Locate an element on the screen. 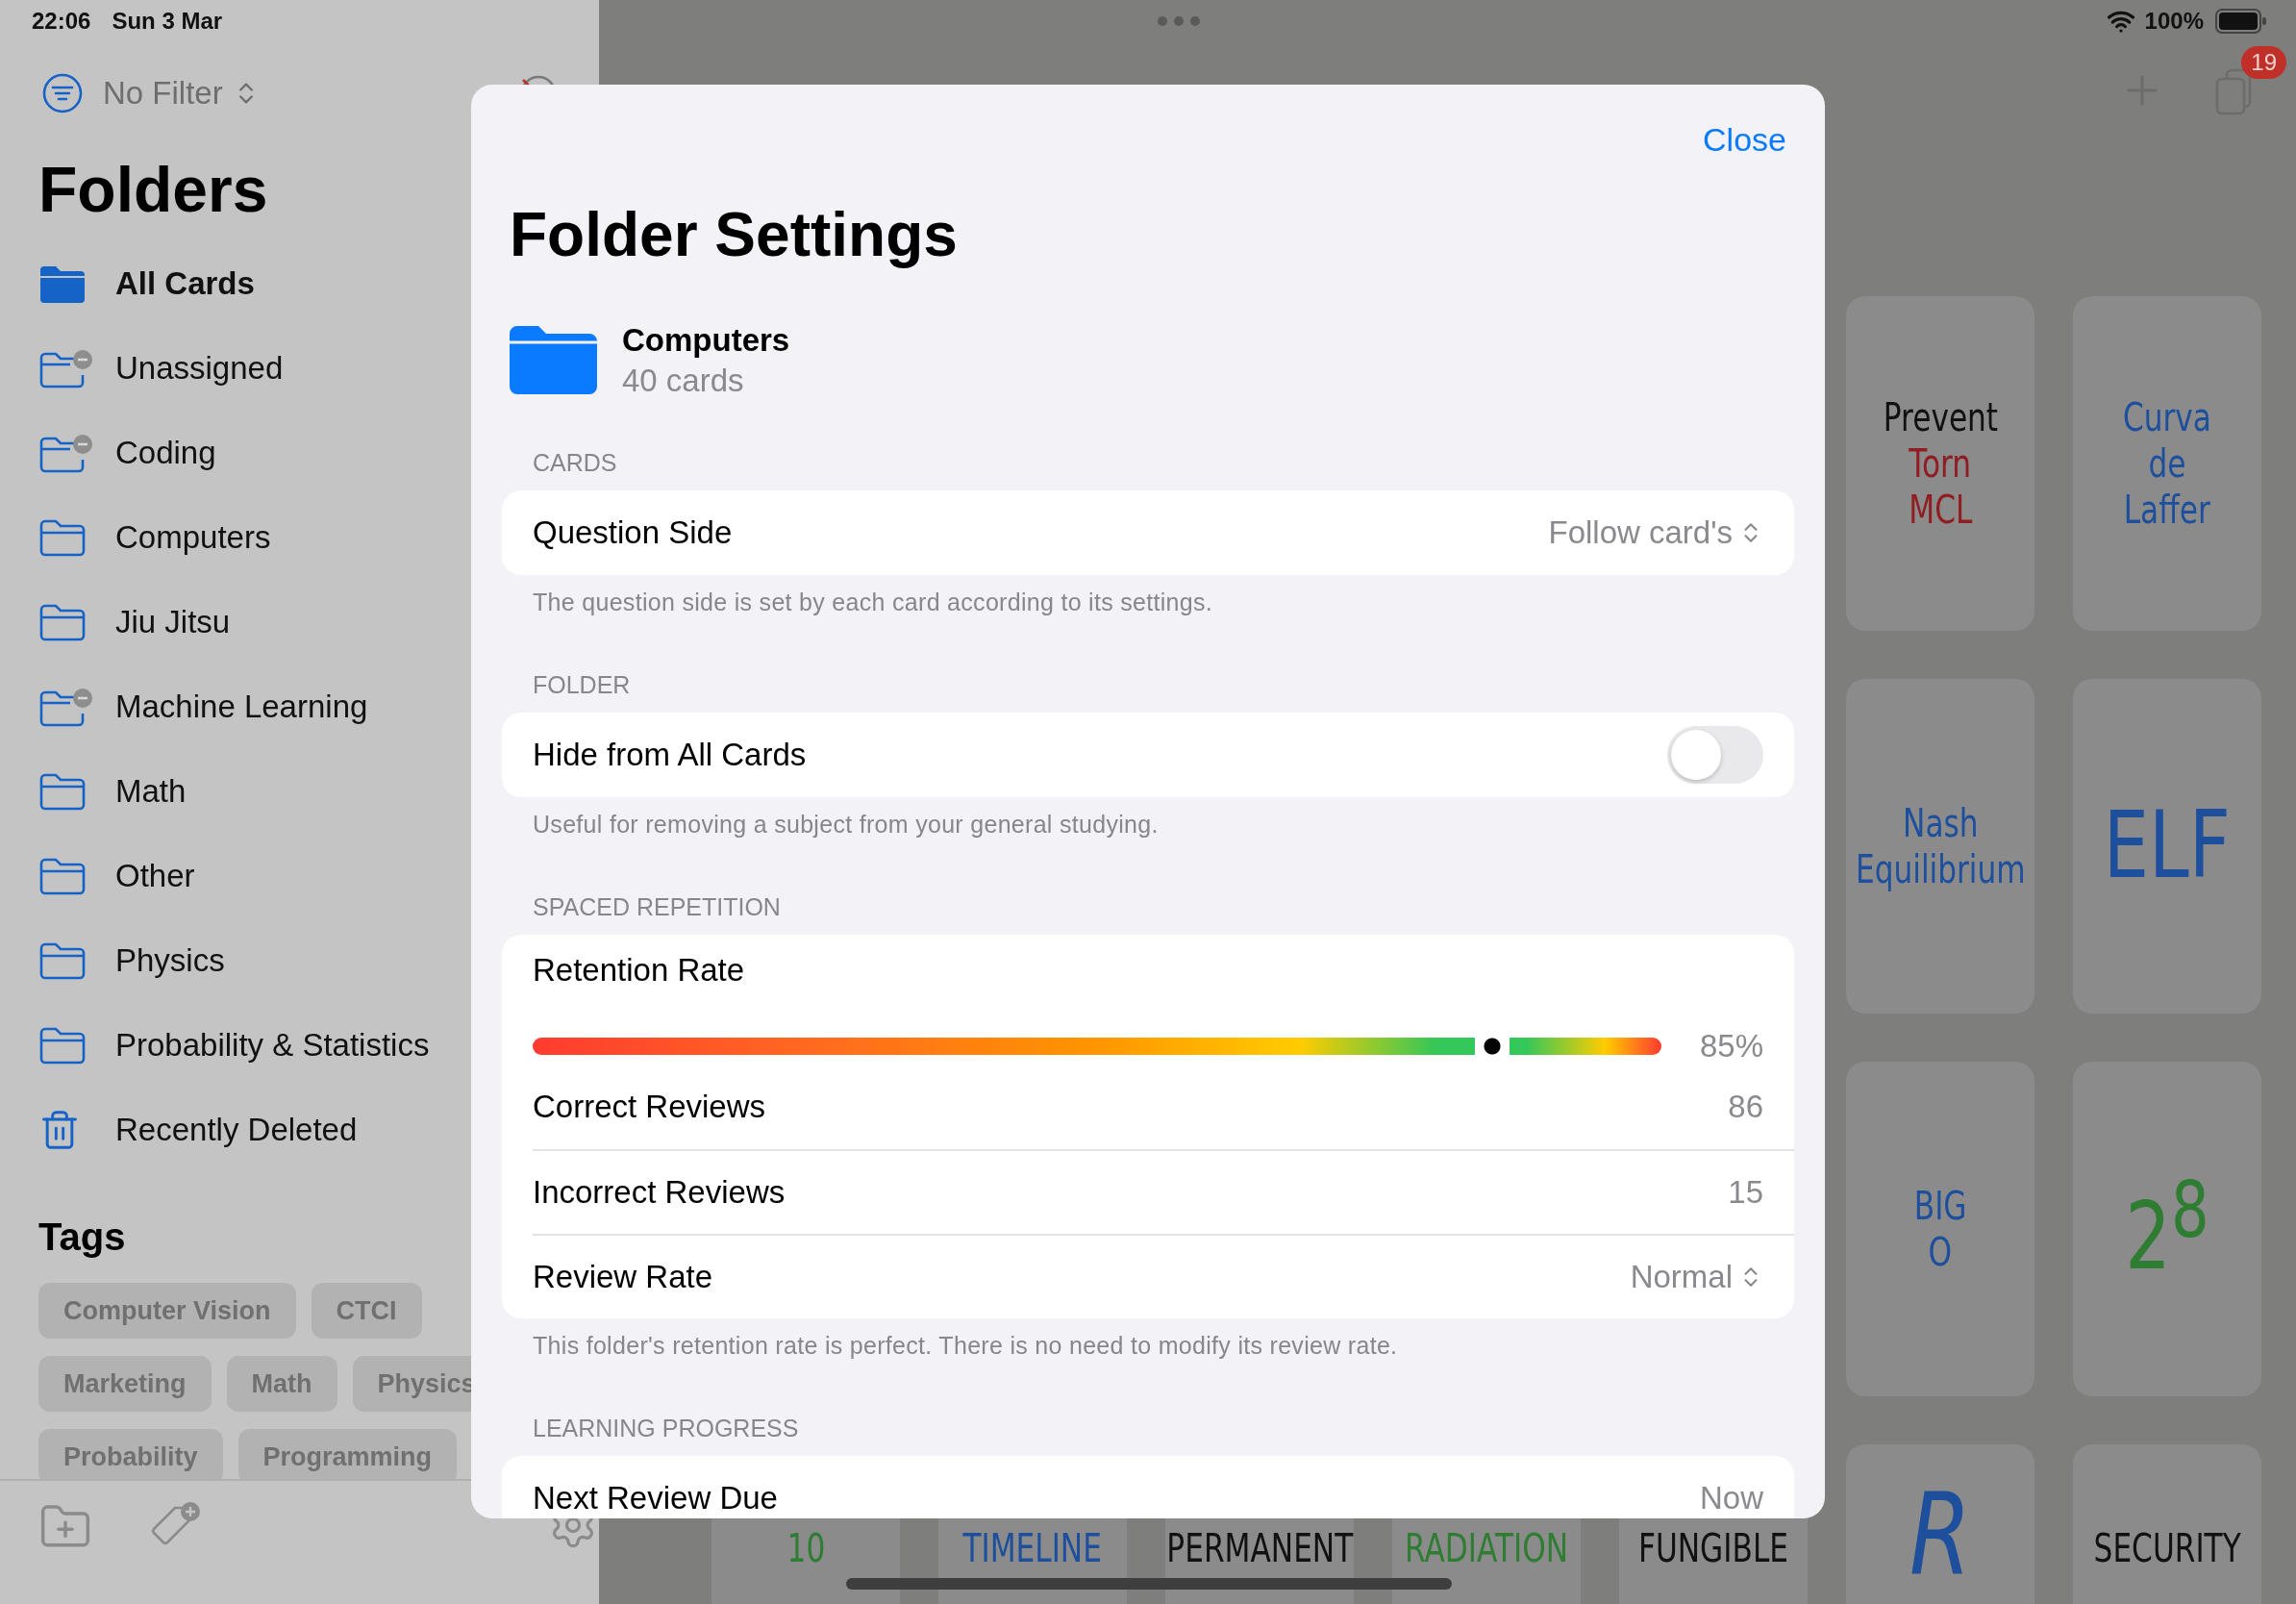 The width and height of the screenshot is (2296, 1604). folder-item: Recently Deleted is located at coordinates (198, 1130).